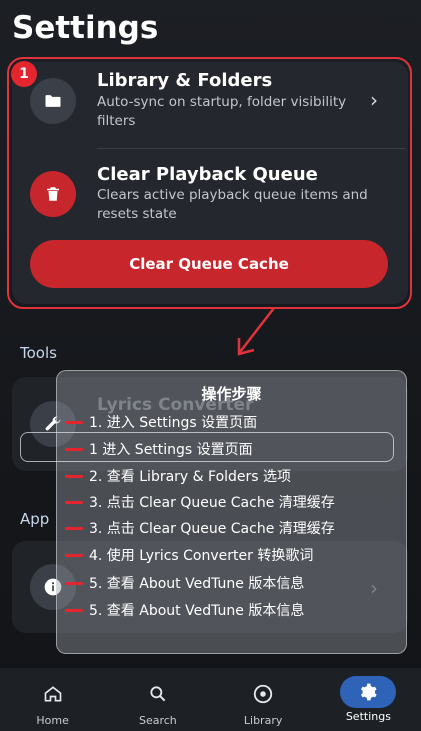 The width and height of the screenshot is (421, 731). I want to click on step-badge: 1, so click(24, 74).